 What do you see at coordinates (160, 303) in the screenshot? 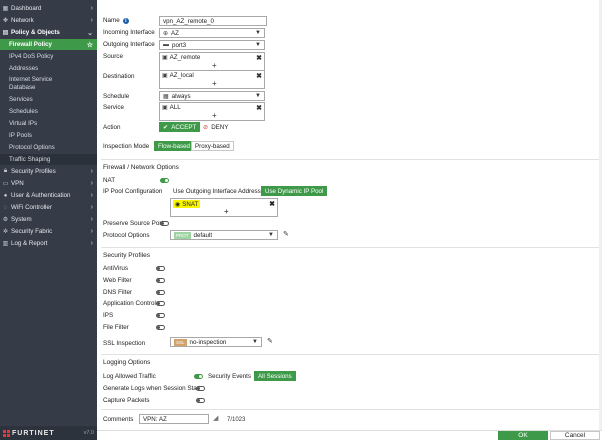
I see `application-control-toggle` at bounding box center [160, 303].